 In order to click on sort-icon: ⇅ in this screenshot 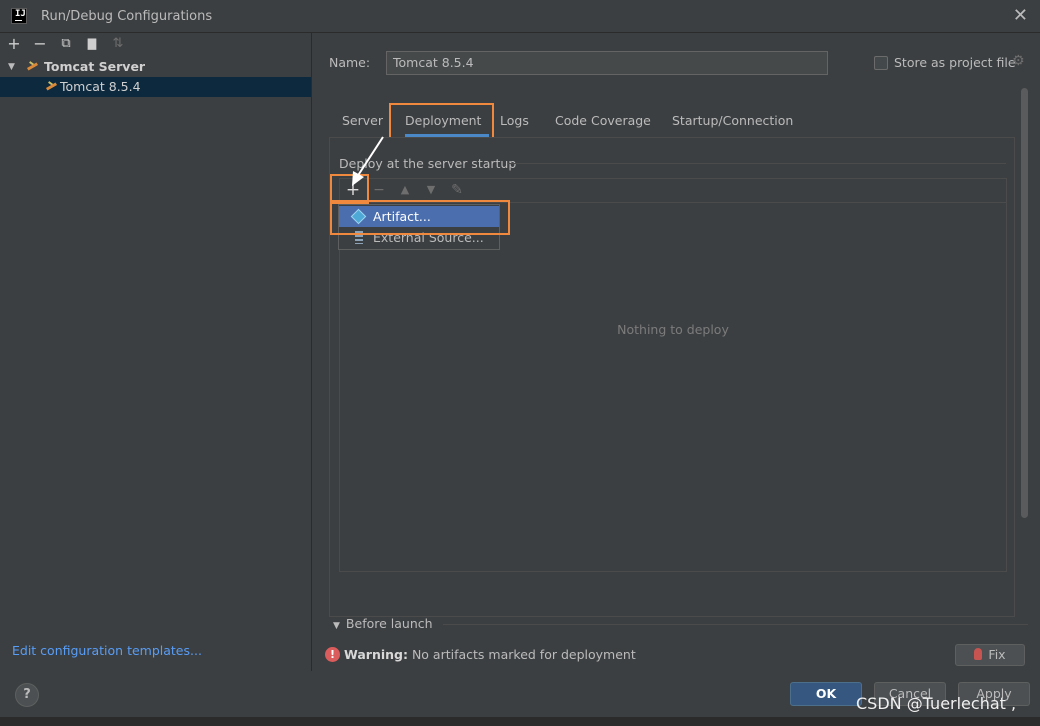, I will do `click(118, 44)`.